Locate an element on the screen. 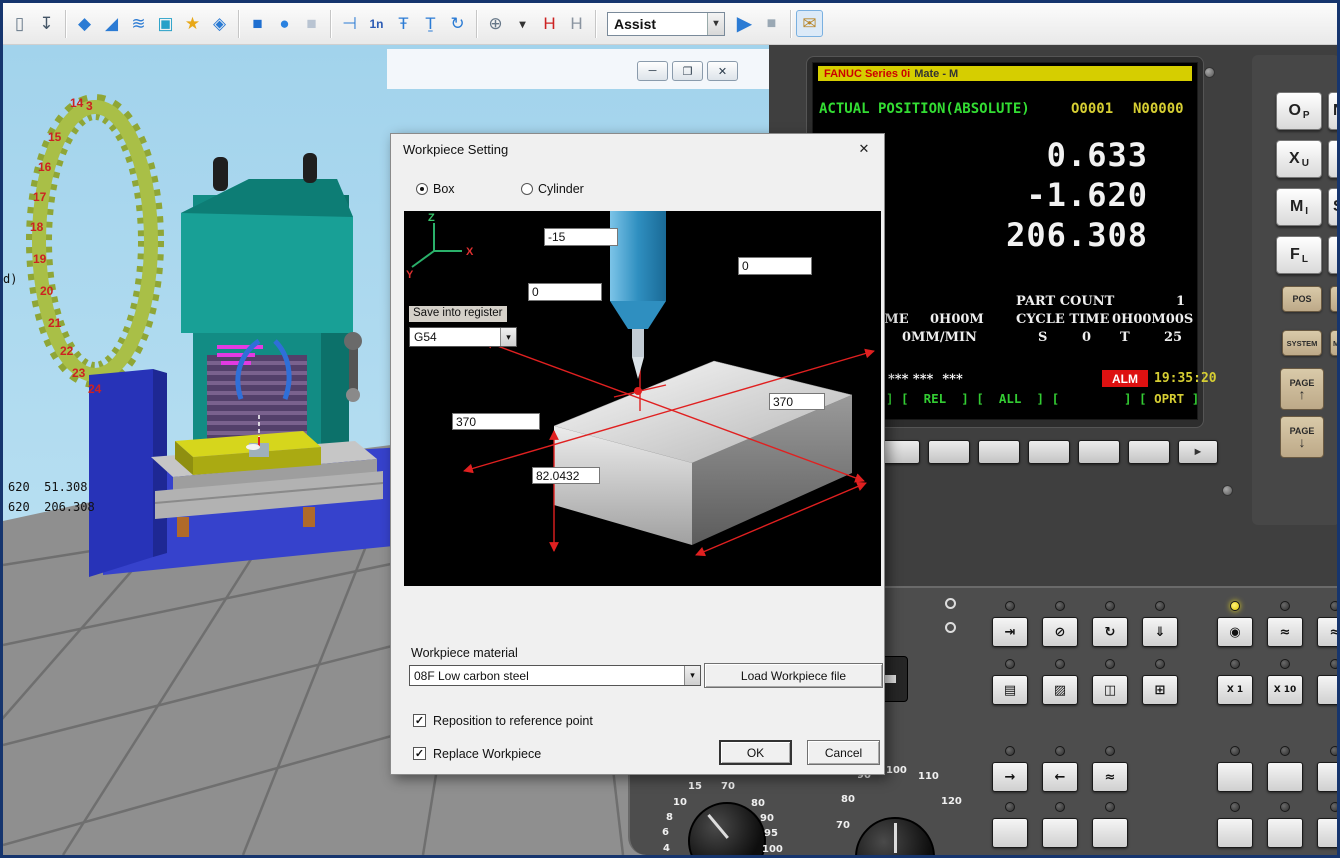 Image resolution: width=1340 pixels, height=858 pixels. z-offset-input is located at coordinates (581, 237).